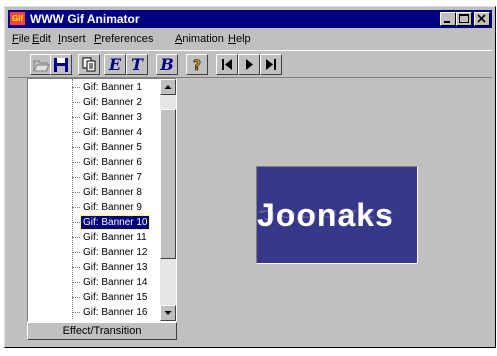 The image size is (497, 356). I want to click on tree-item: Gif: Banner 4, so click(94, 133).